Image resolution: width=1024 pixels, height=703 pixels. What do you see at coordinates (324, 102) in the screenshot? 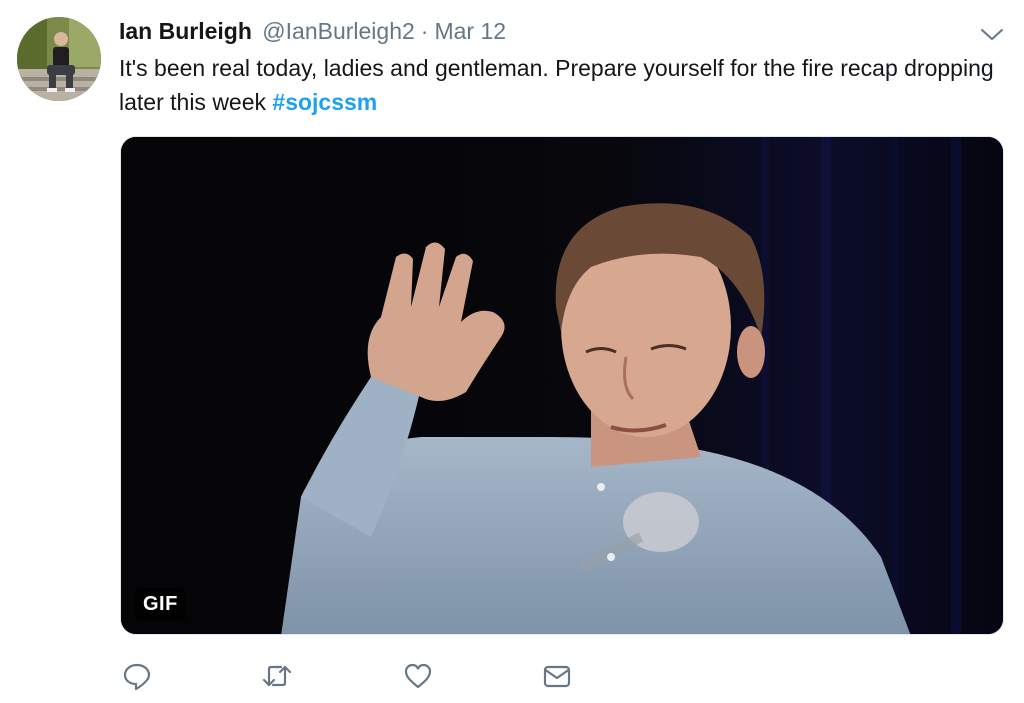
I see `hashtag-link: #sojcssm` at bounding box center [324, 102].